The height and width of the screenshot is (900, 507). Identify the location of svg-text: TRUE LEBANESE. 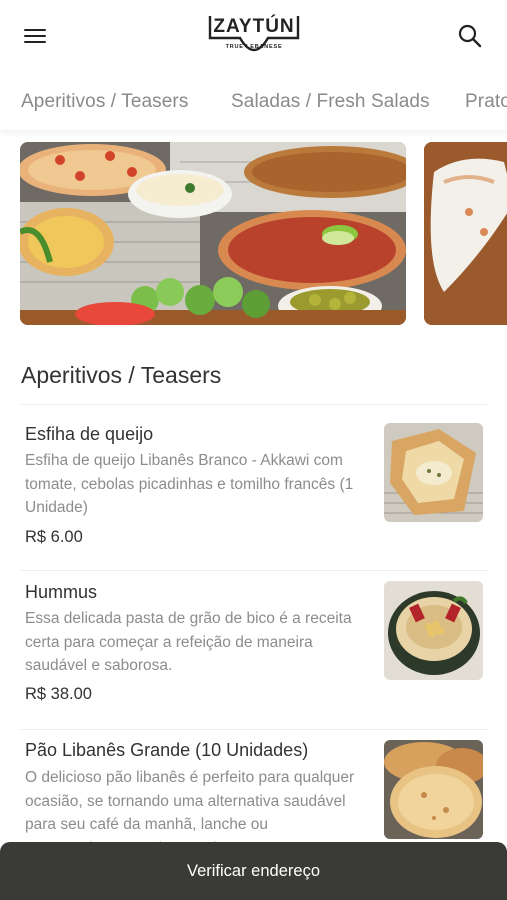
(254, 47).